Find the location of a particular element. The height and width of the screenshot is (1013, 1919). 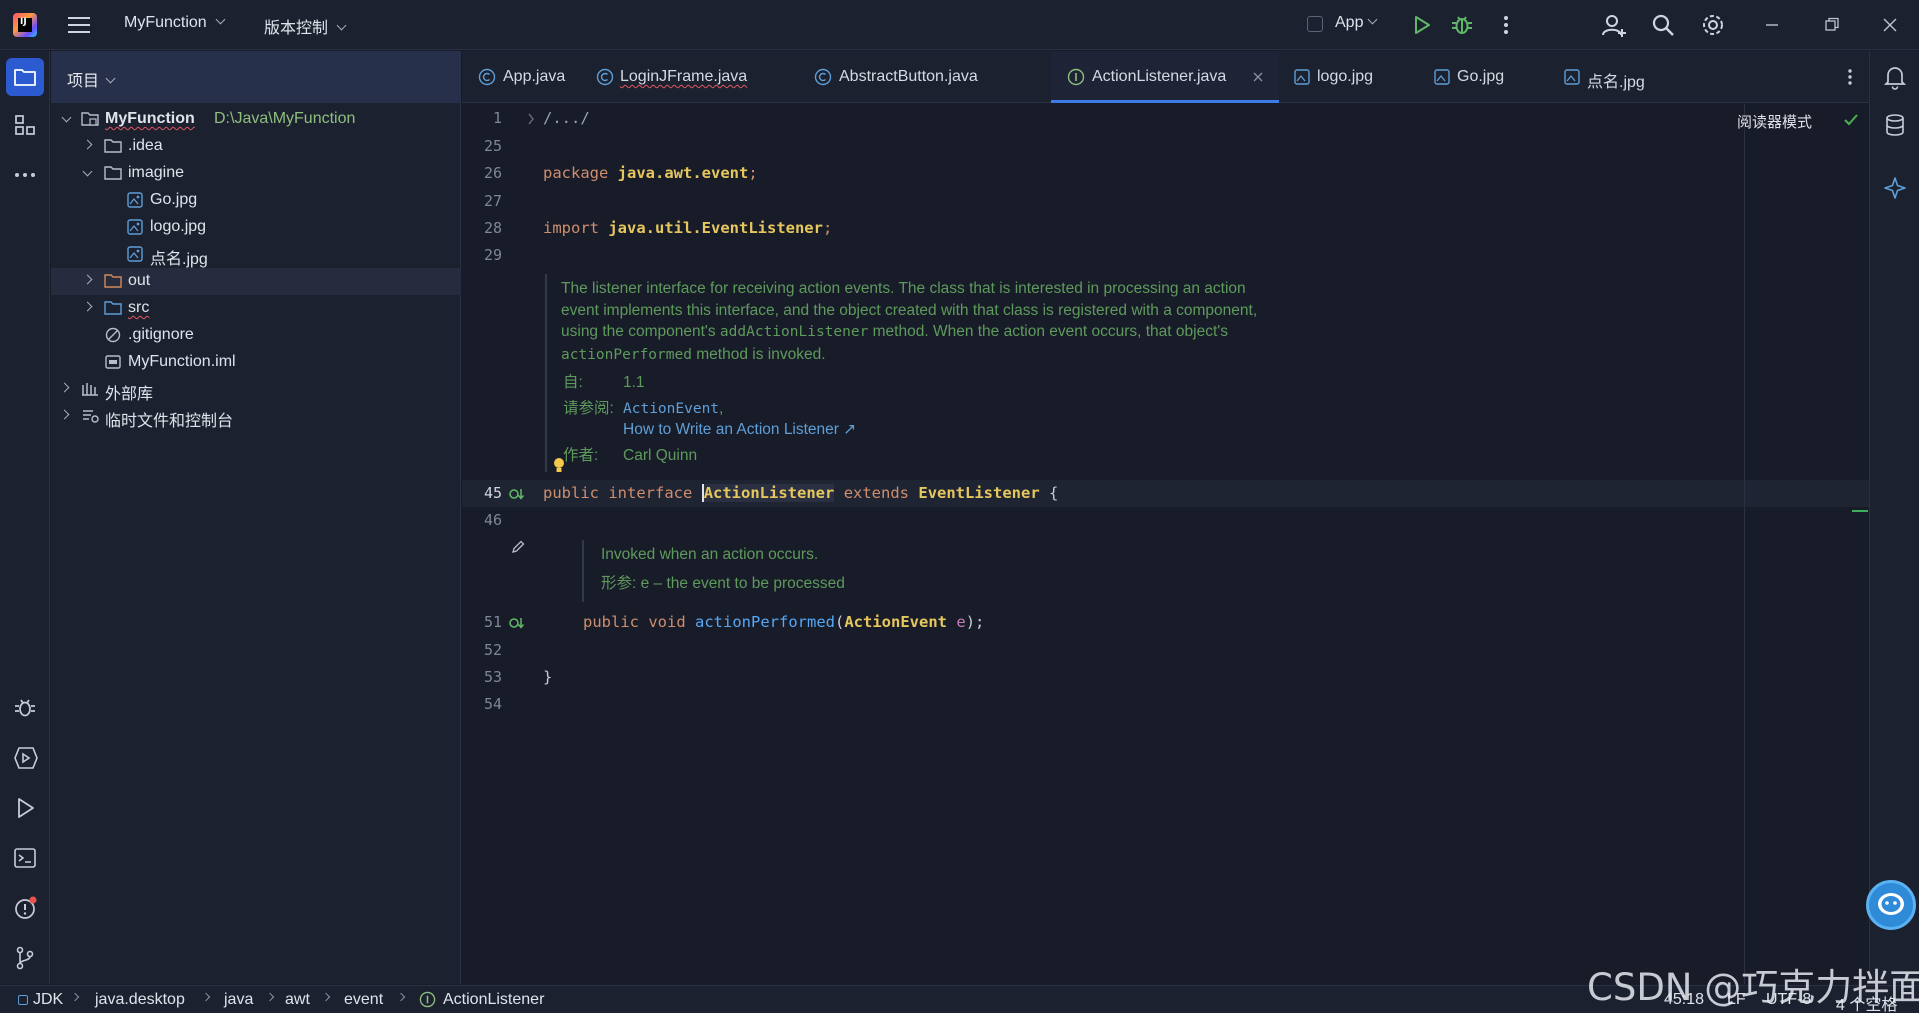

external-link: How to Write an Action Listener ↗ is located at coordinates (739, 429).